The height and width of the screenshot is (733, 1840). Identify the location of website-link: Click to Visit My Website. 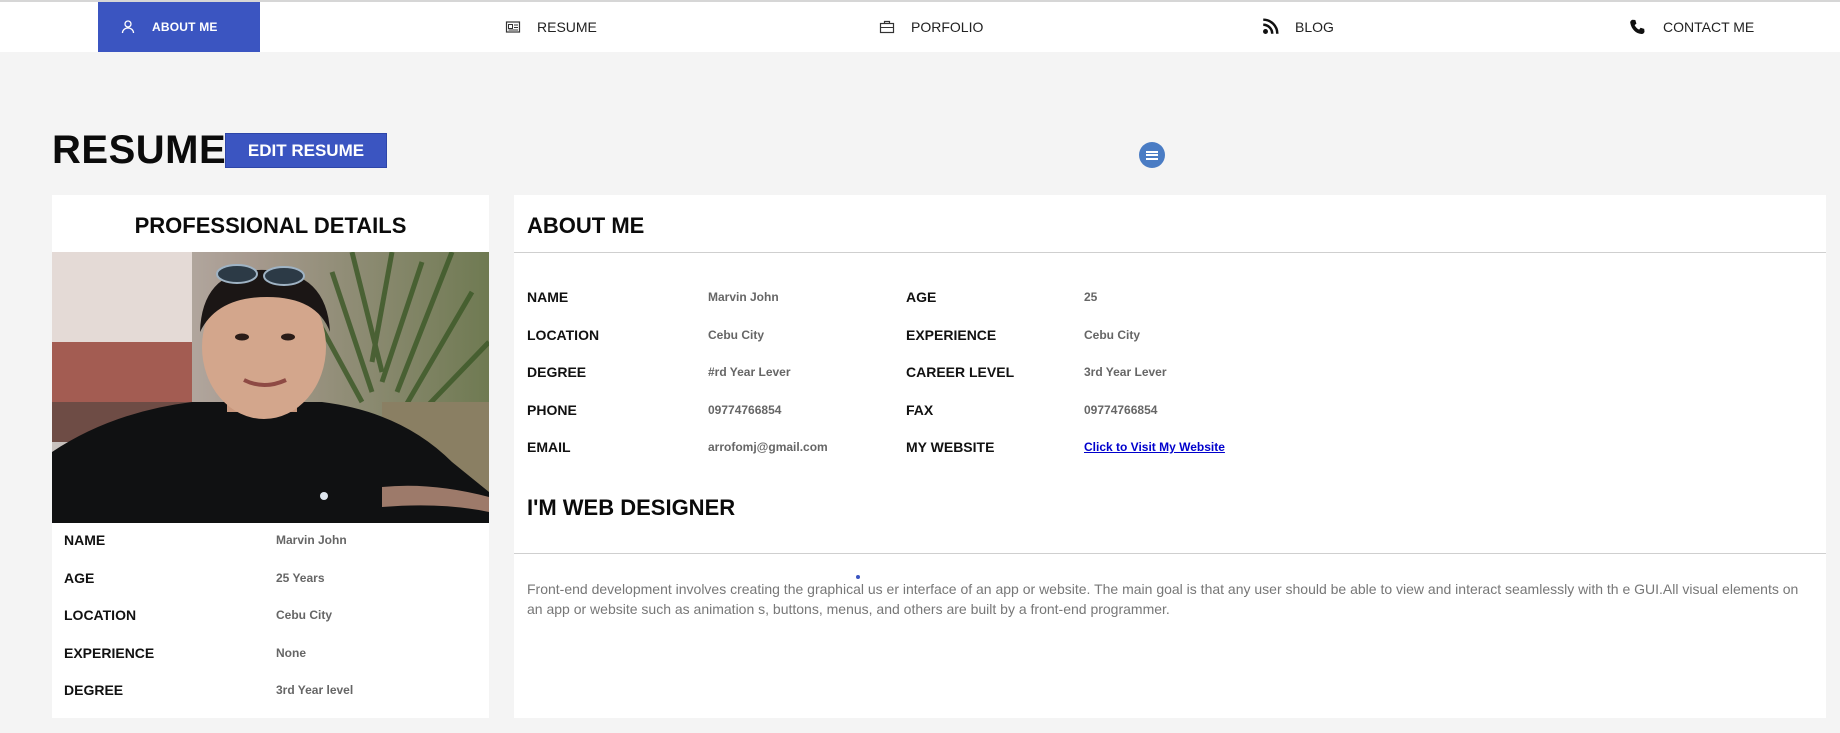
(1154, 447).